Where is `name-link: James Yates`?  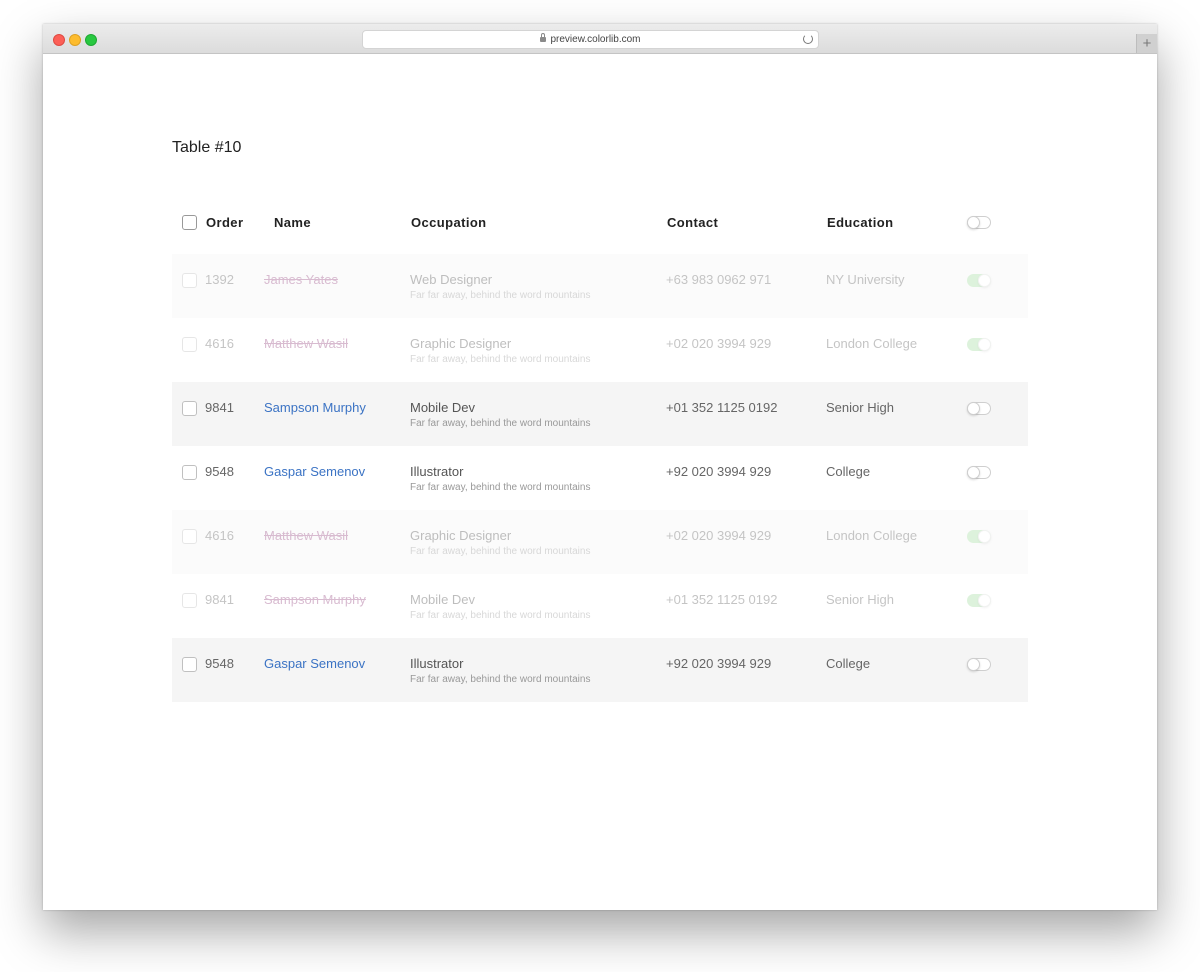 name-link: James Yates is located at coordinates (301, 279).